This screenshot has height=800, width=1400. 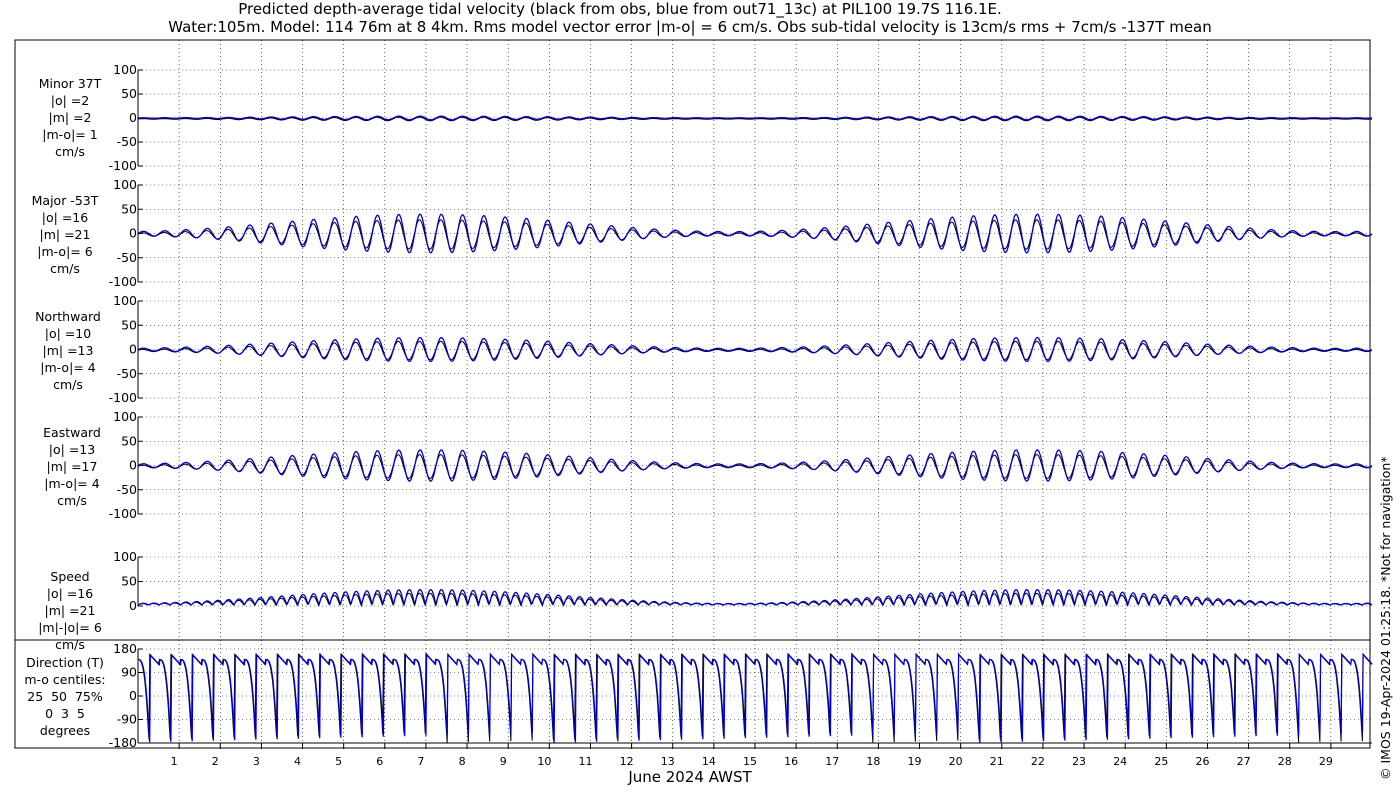 What do you see at coordinates (174, 761) in the screenshot?
I see `x-tick-label: 1` at bounding box center [174, 761].